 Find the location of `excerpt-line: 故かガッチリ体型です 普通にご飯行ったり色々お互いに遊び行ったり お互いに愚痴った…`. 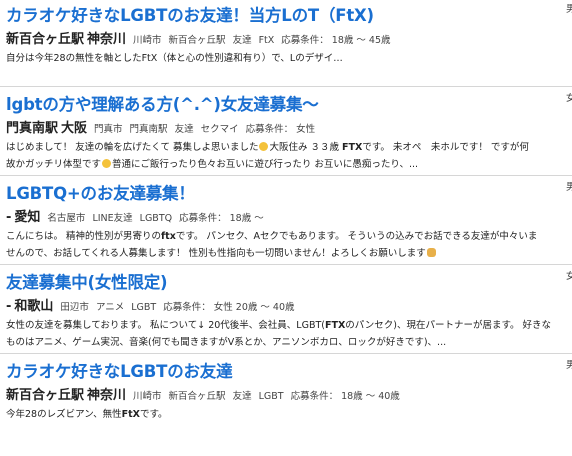

excerpt-line: 故かガッチリ体型です 普通にご飯行ったり色々お互いに遊び行ったり お互いに愚痴った… is located at coordinates (289, 165).